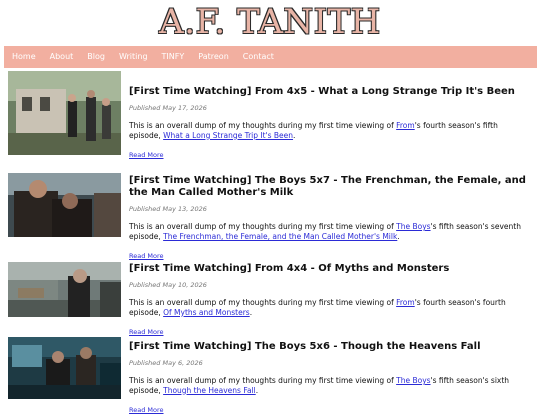 This screenshot has height=416, width=540. I want to click on post-date: Published May 13, 2026, so click(168, 209).